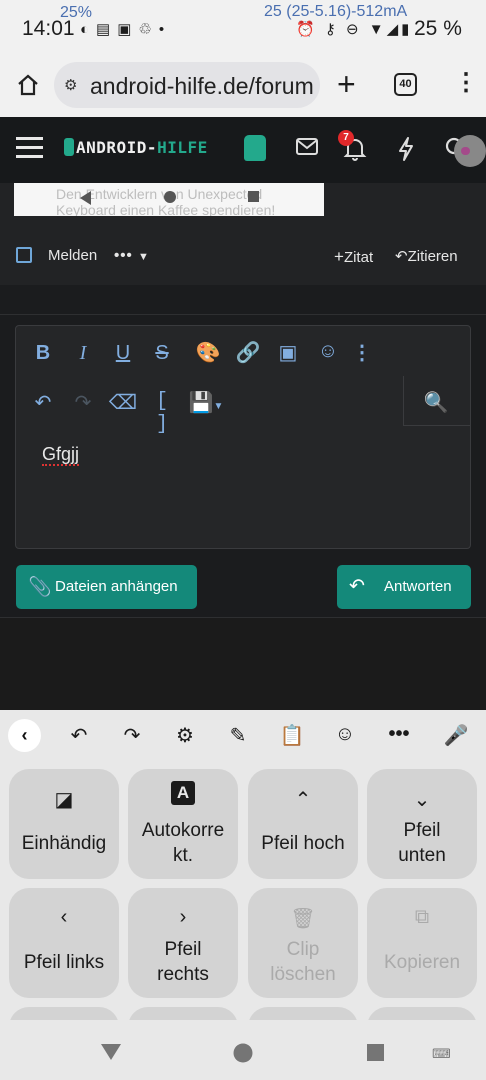 The image size is (486, 1080). What do you see at coordinates (401, 256) in the screenshot?
I see `reply-arrow-icon: ↶` at bounding box center [401, 256].